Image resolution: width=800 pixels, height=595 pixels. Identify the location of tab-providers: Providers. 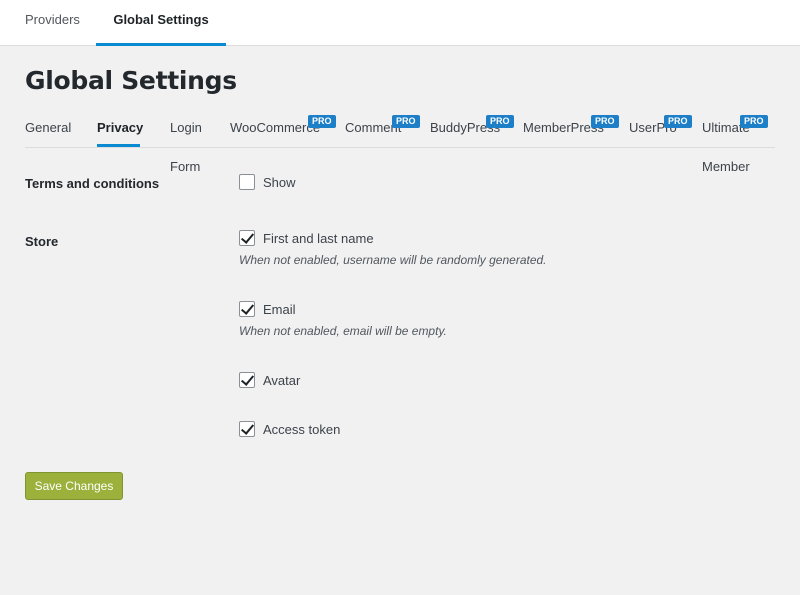
(52, 23).